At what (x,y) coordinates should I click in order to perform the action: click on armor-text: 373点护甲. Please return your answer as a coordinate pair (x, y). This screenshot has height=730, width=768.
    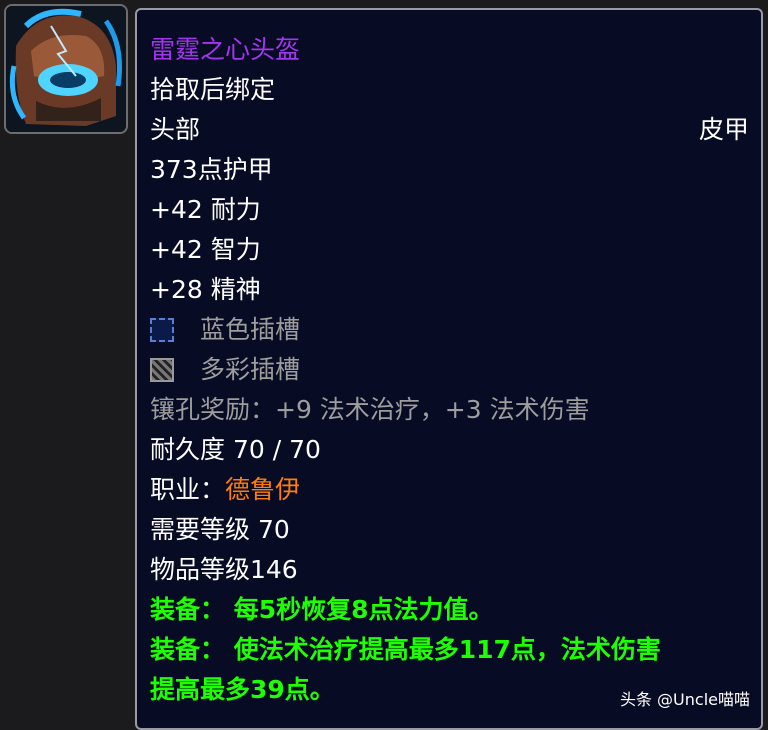
    Looking at the image, I should click on (211, 169).